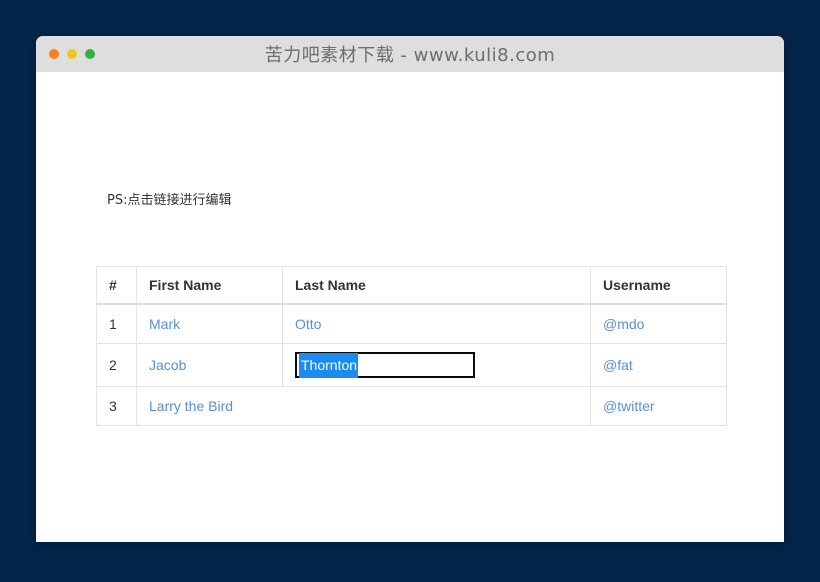  I want to click on minimize-window-button, so click(72, 54).